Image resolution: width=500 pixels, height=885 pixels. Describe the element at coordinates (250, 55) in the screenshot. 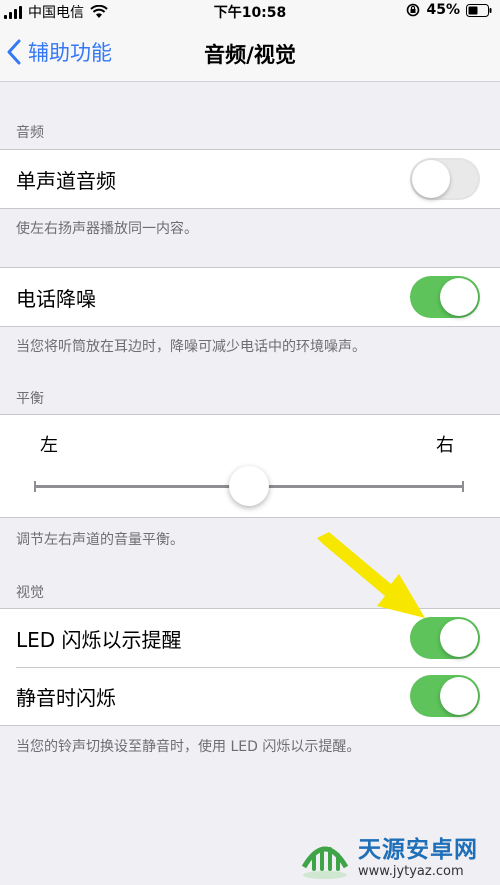

I see `page-title: 音频/视觉` at that location.